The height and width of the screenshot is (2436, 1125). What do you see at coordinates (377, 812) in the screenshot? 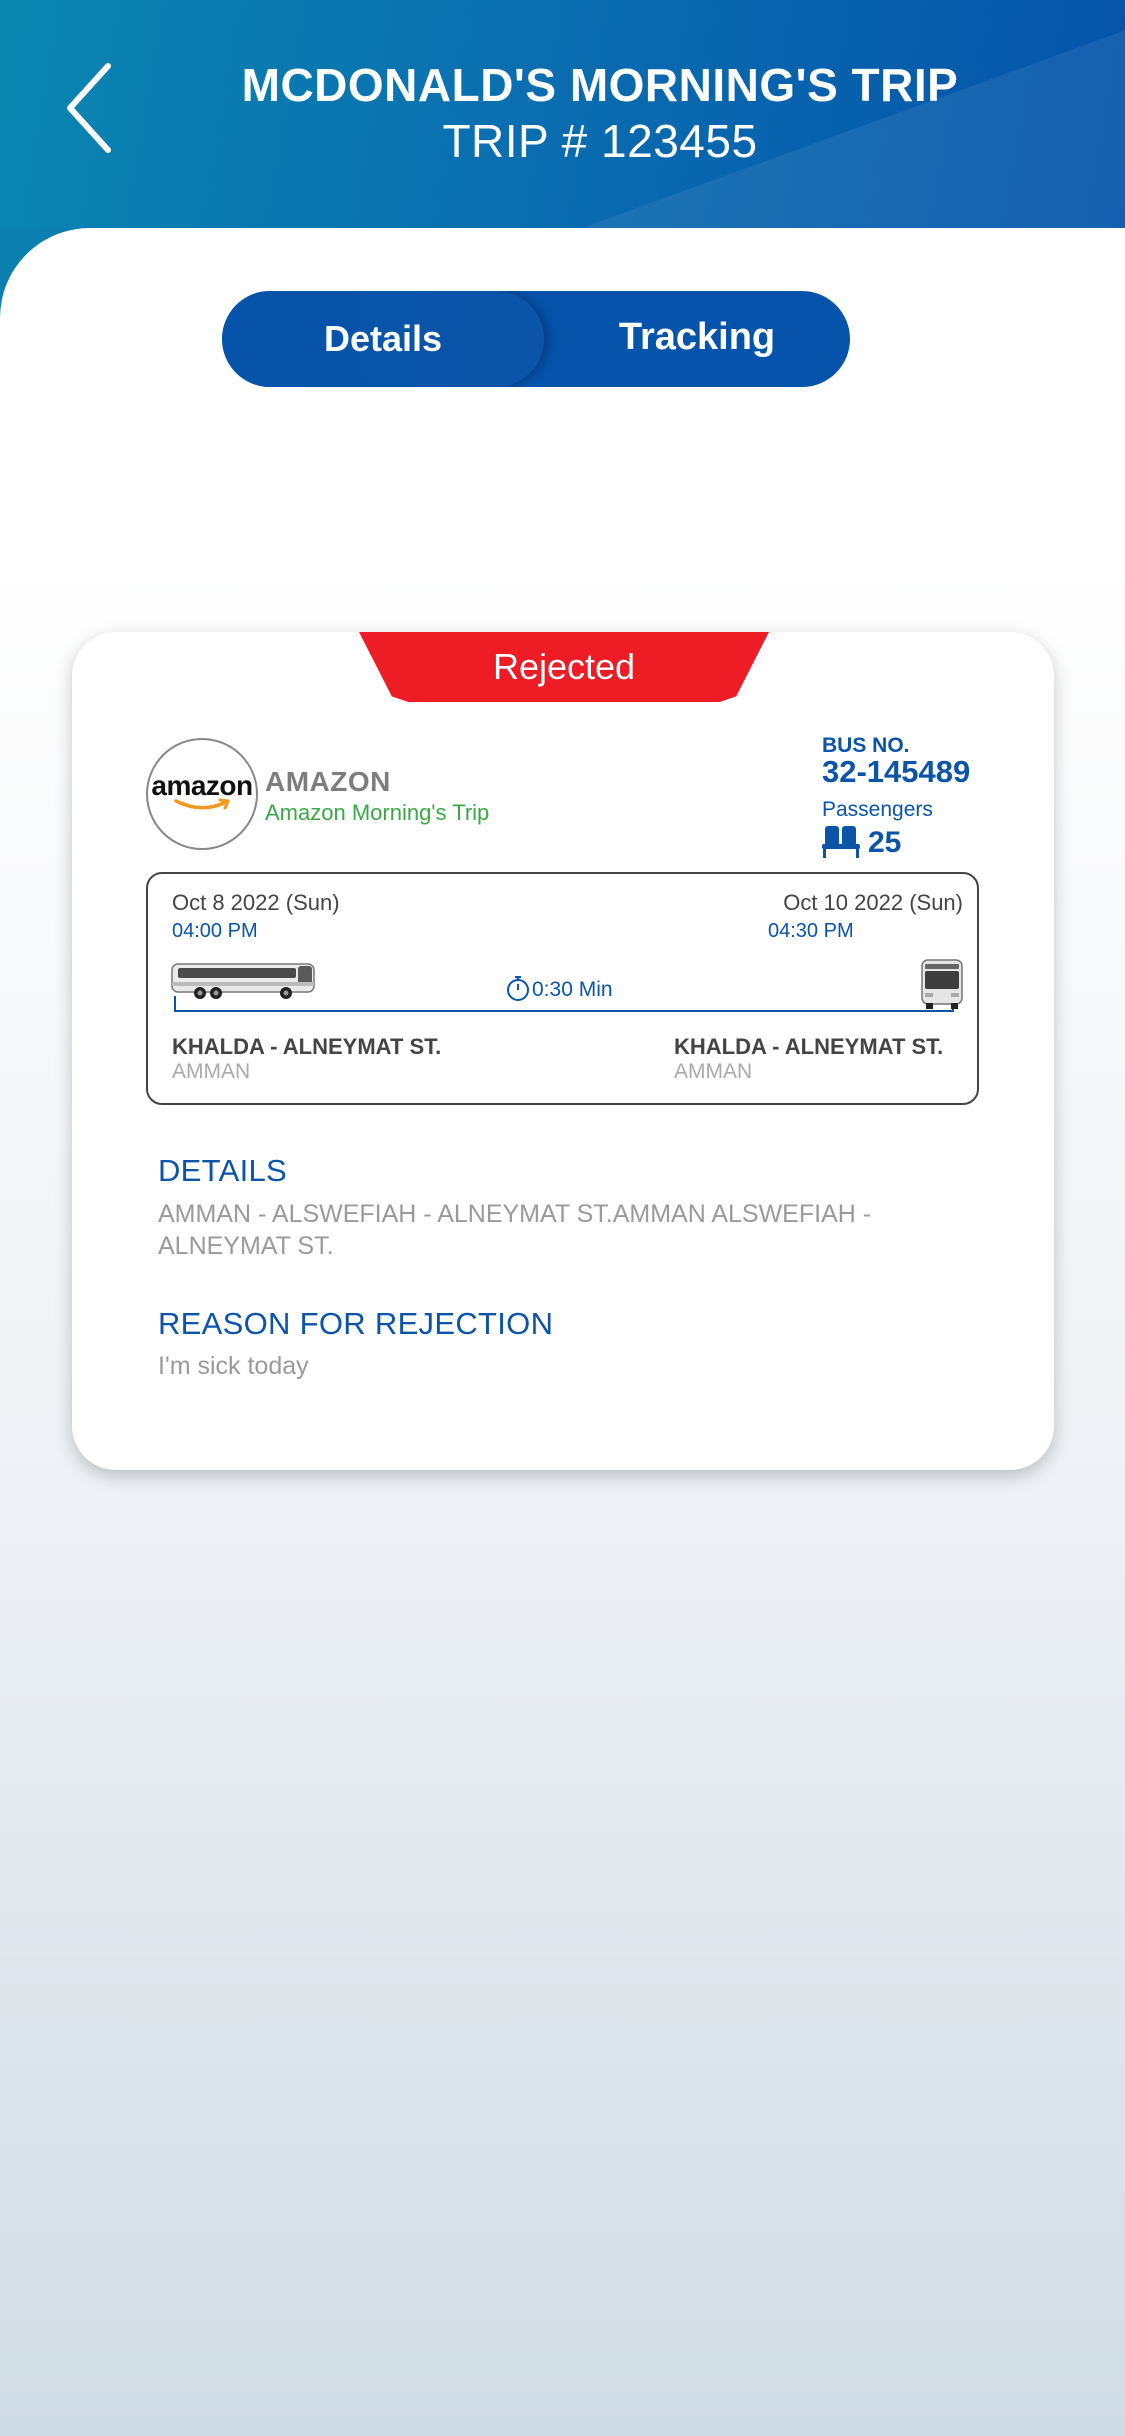
I see `trip-name: Amazon Morning's Trip` at bounding box center [377, 812].